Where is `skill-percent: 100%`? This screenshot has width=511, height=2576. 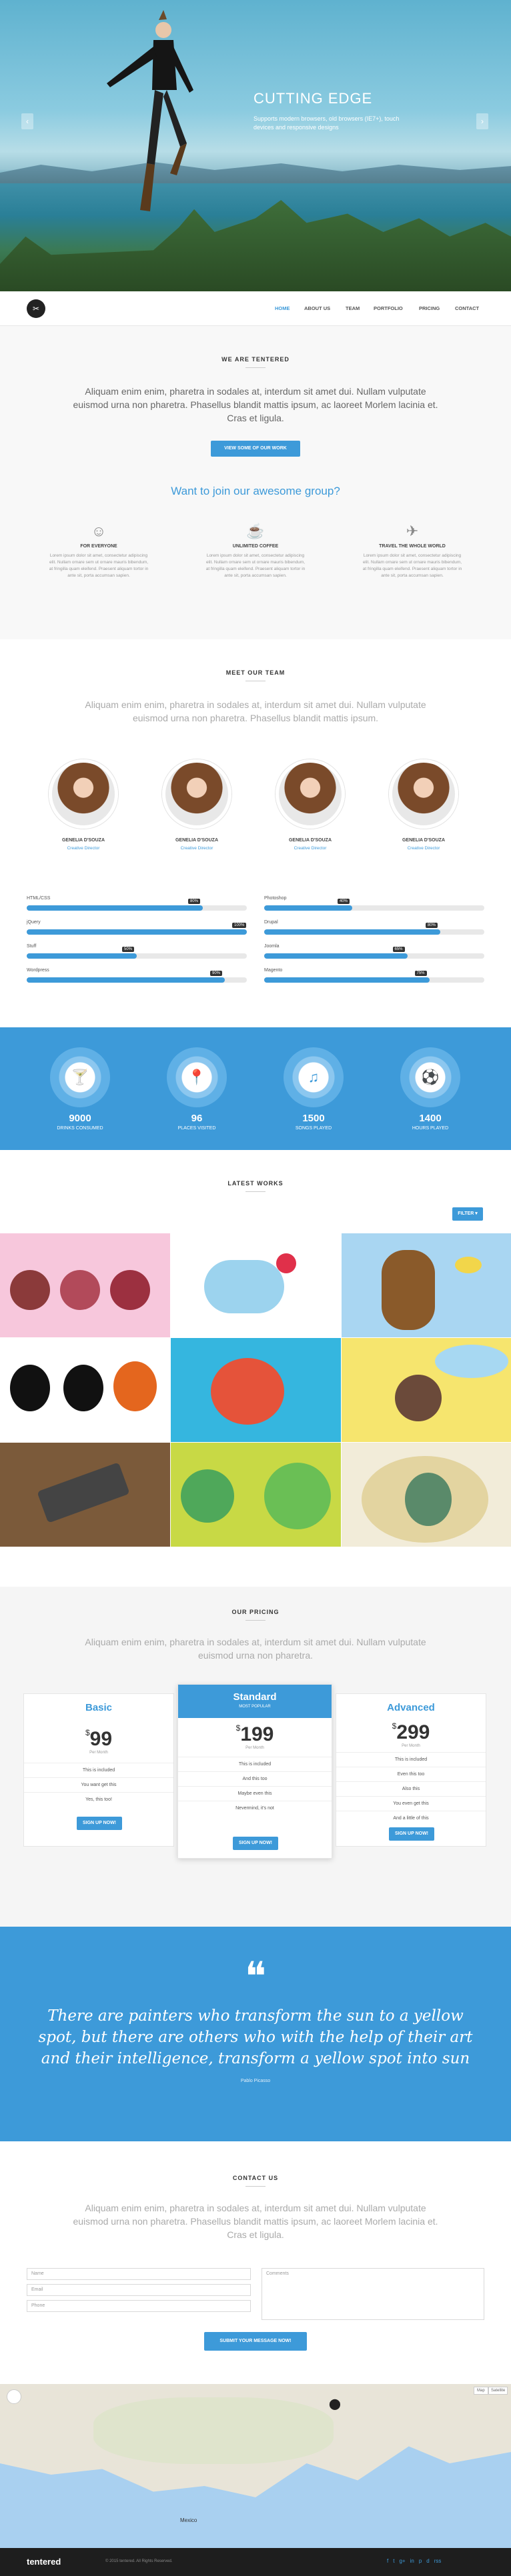
skill-percent: 100% is located at coordinates (239, 925).